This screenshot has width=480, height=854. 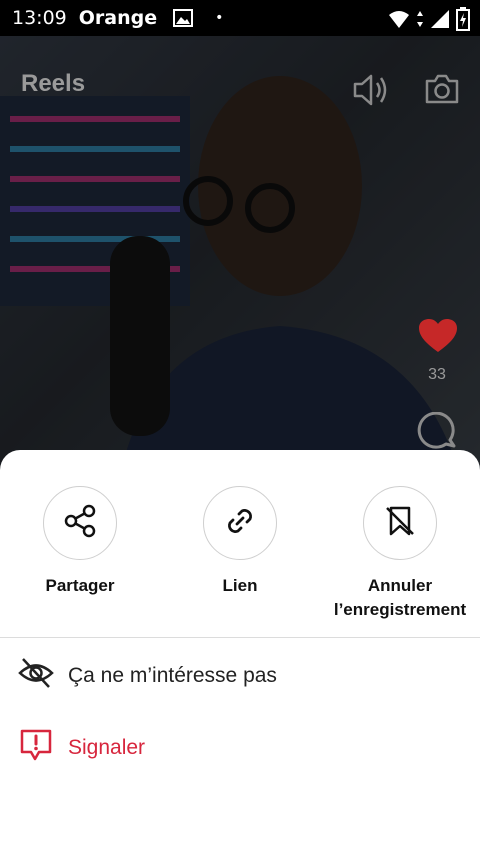 What do you see at coordinates (463, 21) in the screenshot?
I see `battery-icon` at bounding box center [463, 21].